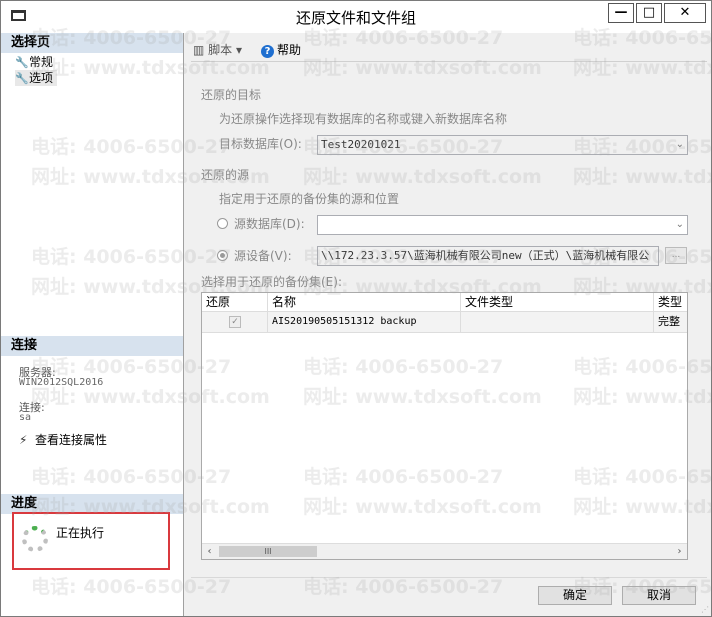 The image size is (712, 617). I want to click on progress-status: 正在执行, so click(80, 533).